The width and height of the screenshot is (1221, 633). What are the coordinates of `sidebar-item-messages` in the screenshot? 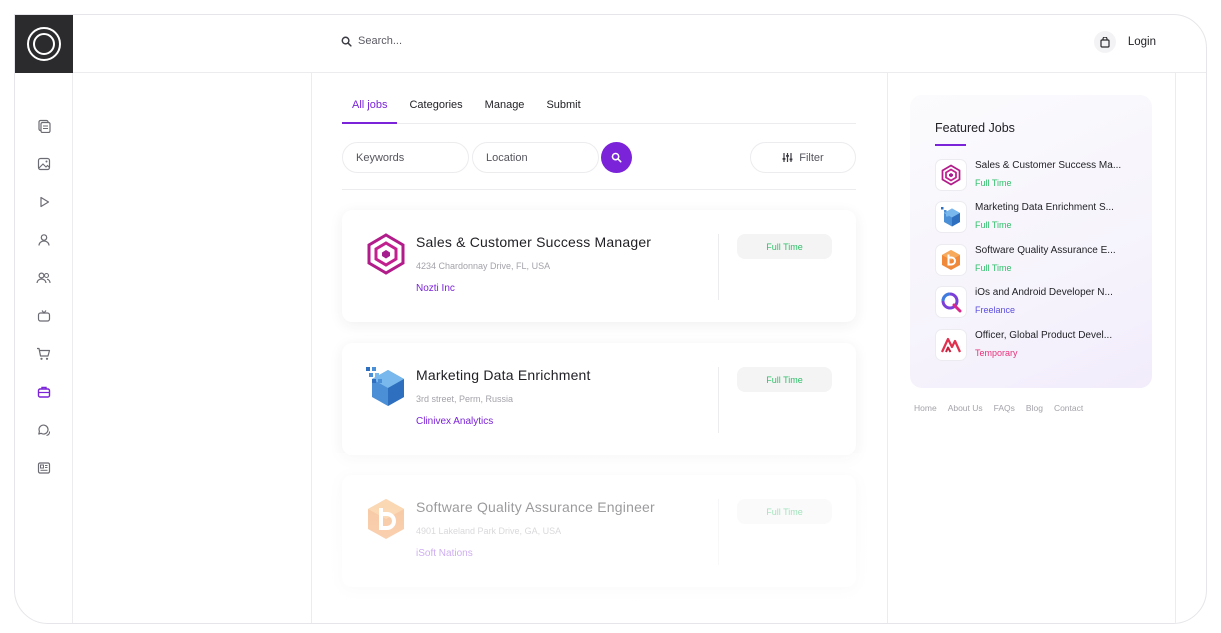 It's located at (44, 430).